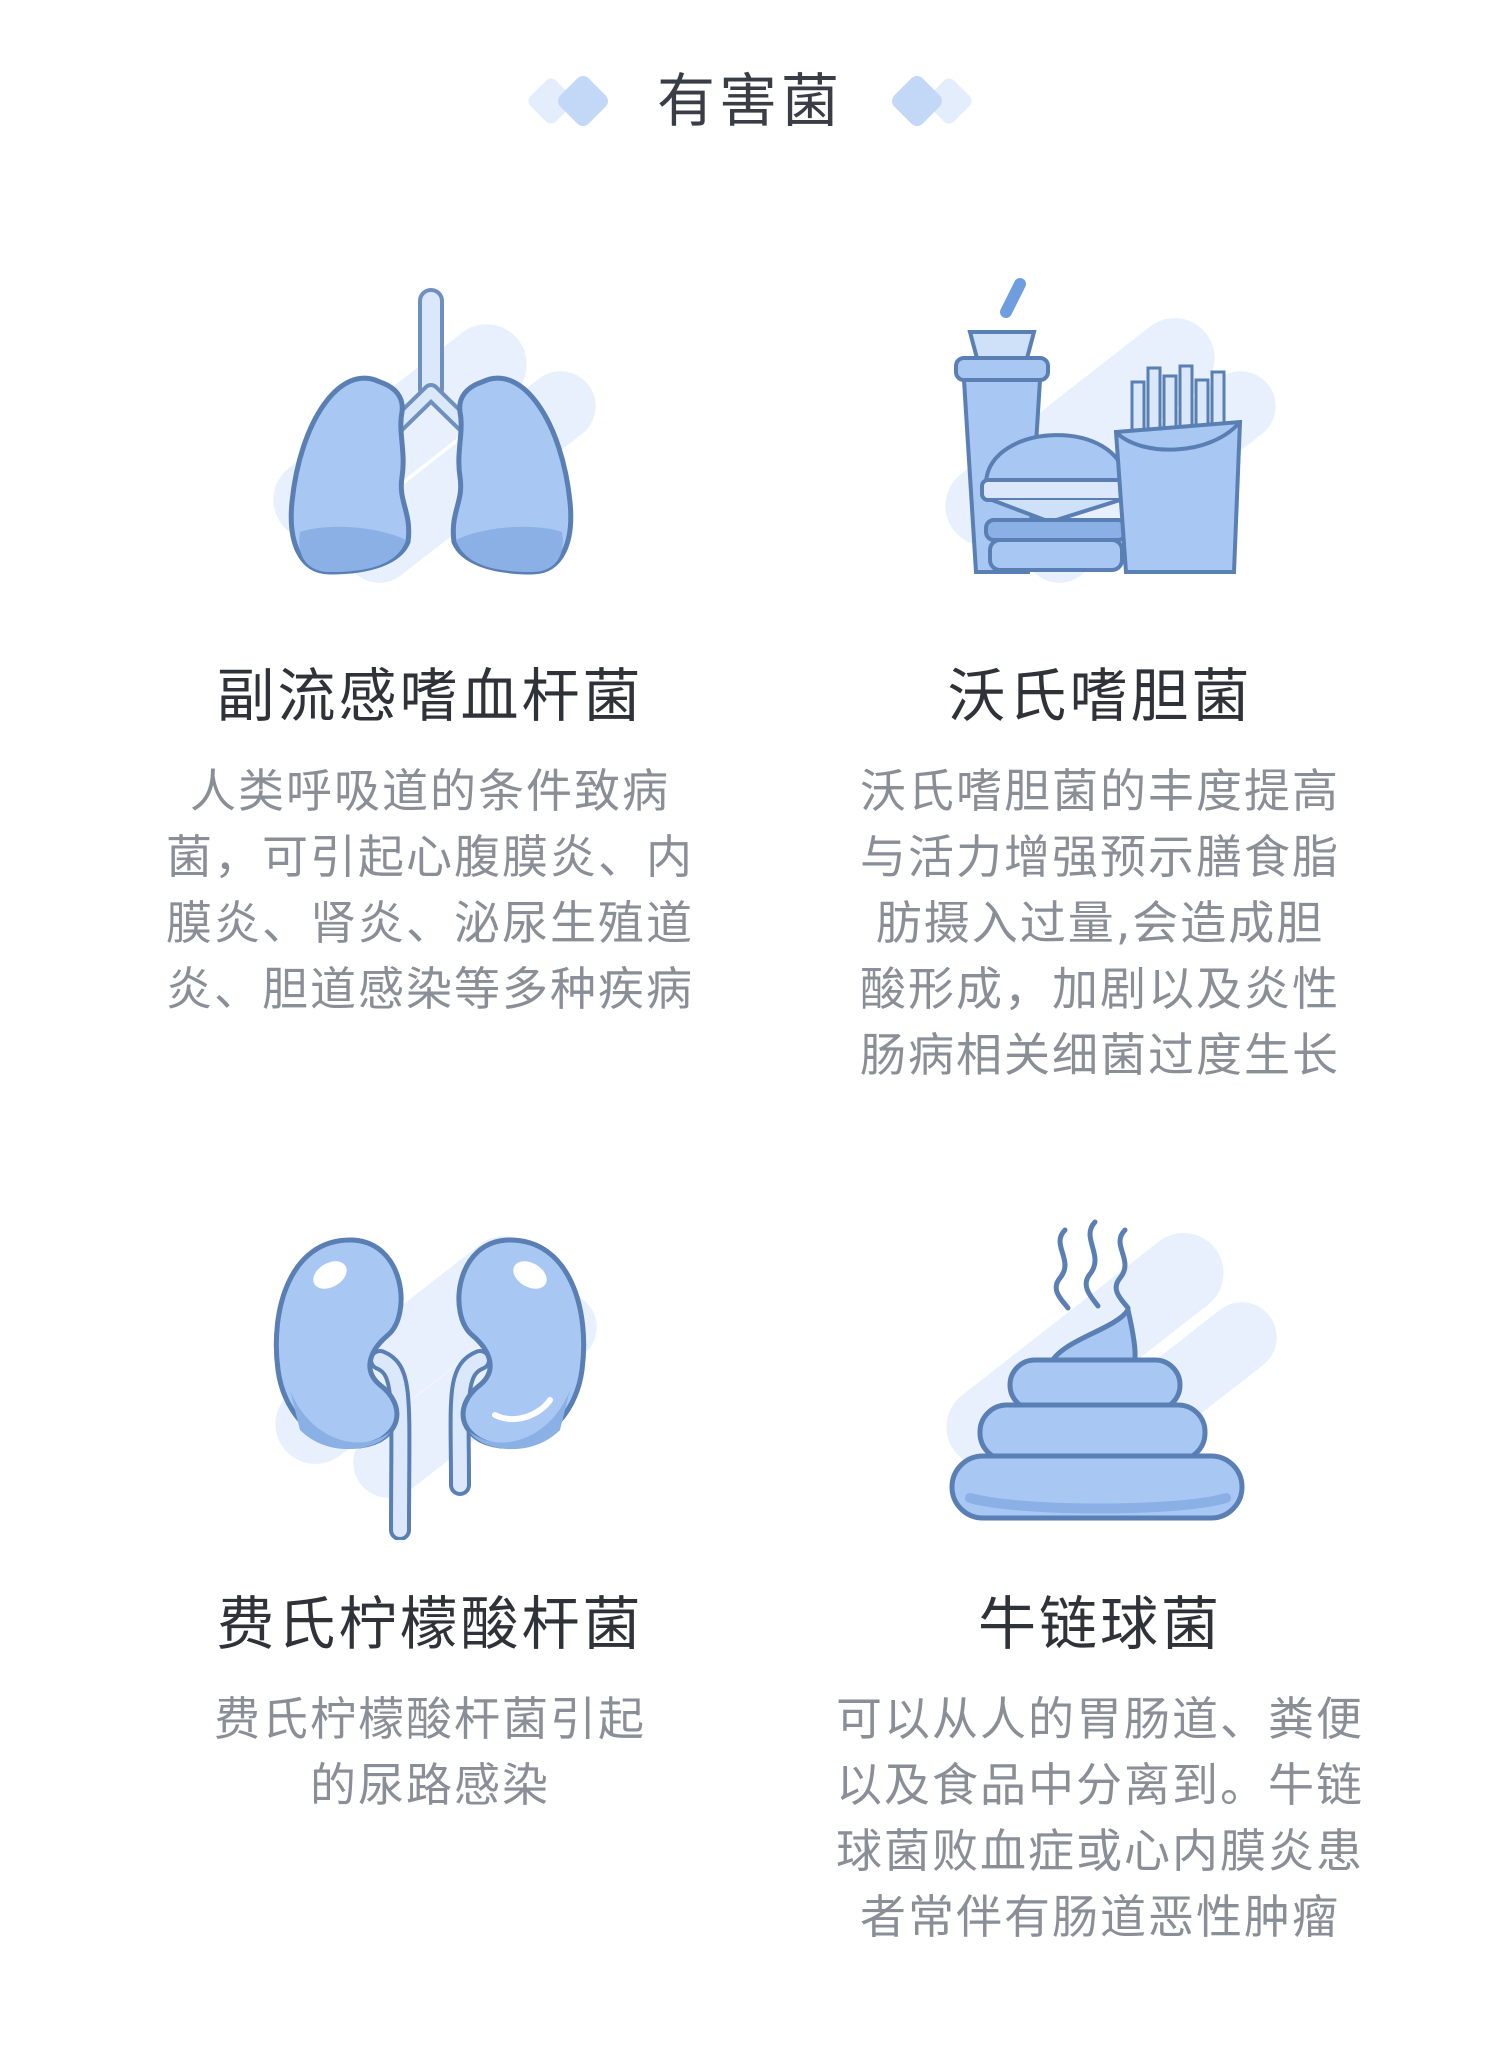 Image resolution: width=1500 pixels, height=2048 pixels. Describe the element at coordinates (1100, 1851) in the screenshot. I see `description-line: 球菌败血症或心内膜炎患` at that location.